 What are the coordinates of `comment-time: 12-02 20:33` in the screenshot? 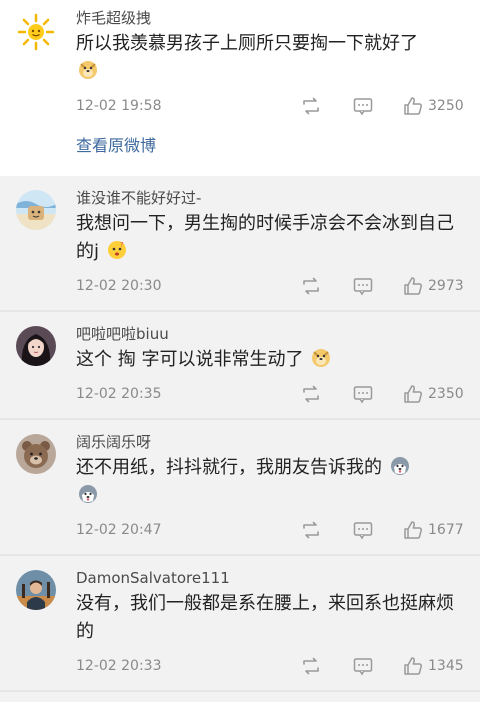 It's located at (119, 666).